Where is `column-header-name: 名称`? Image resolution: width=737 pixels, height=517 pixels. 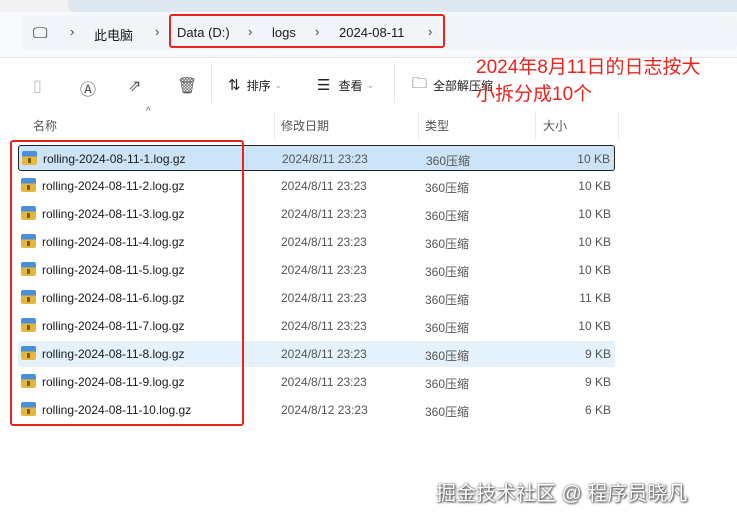 column-header-name: 名称 is located at coordinates (45, 125).